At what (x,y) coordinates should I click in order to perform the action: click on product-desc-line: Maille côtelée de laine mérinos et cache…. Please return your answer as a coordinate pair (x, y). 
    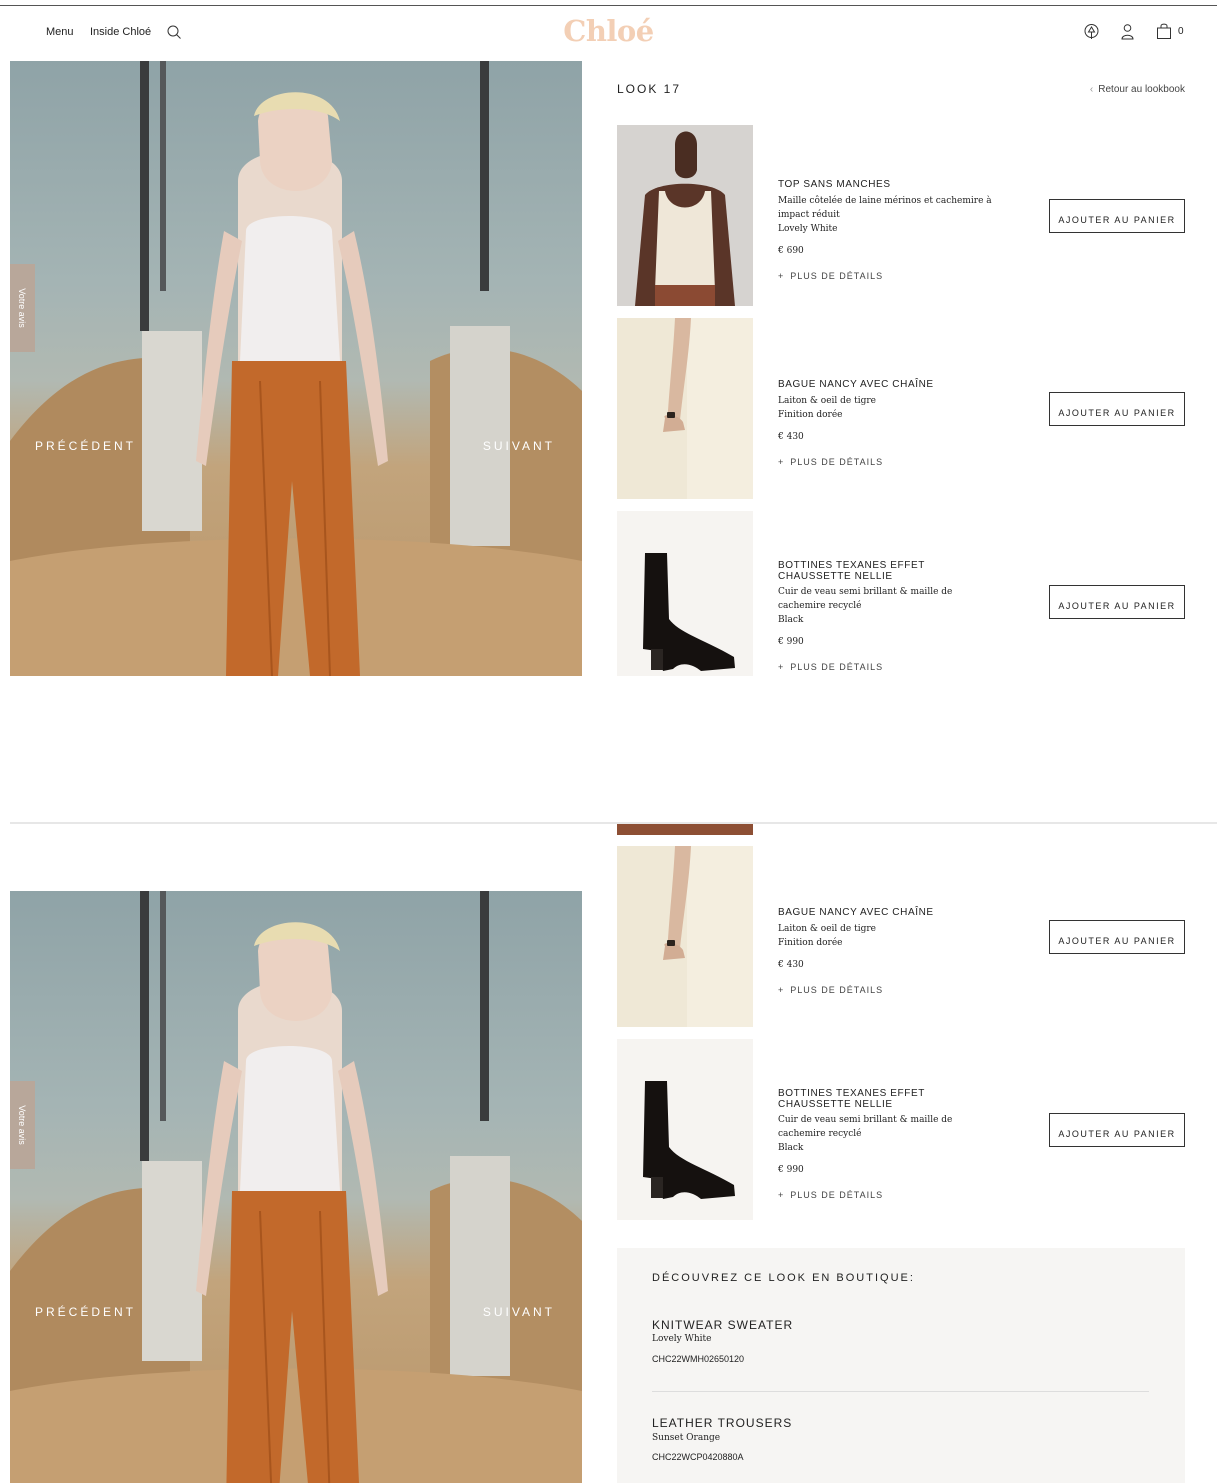
    Looking at the image, I should click on (885, 201).